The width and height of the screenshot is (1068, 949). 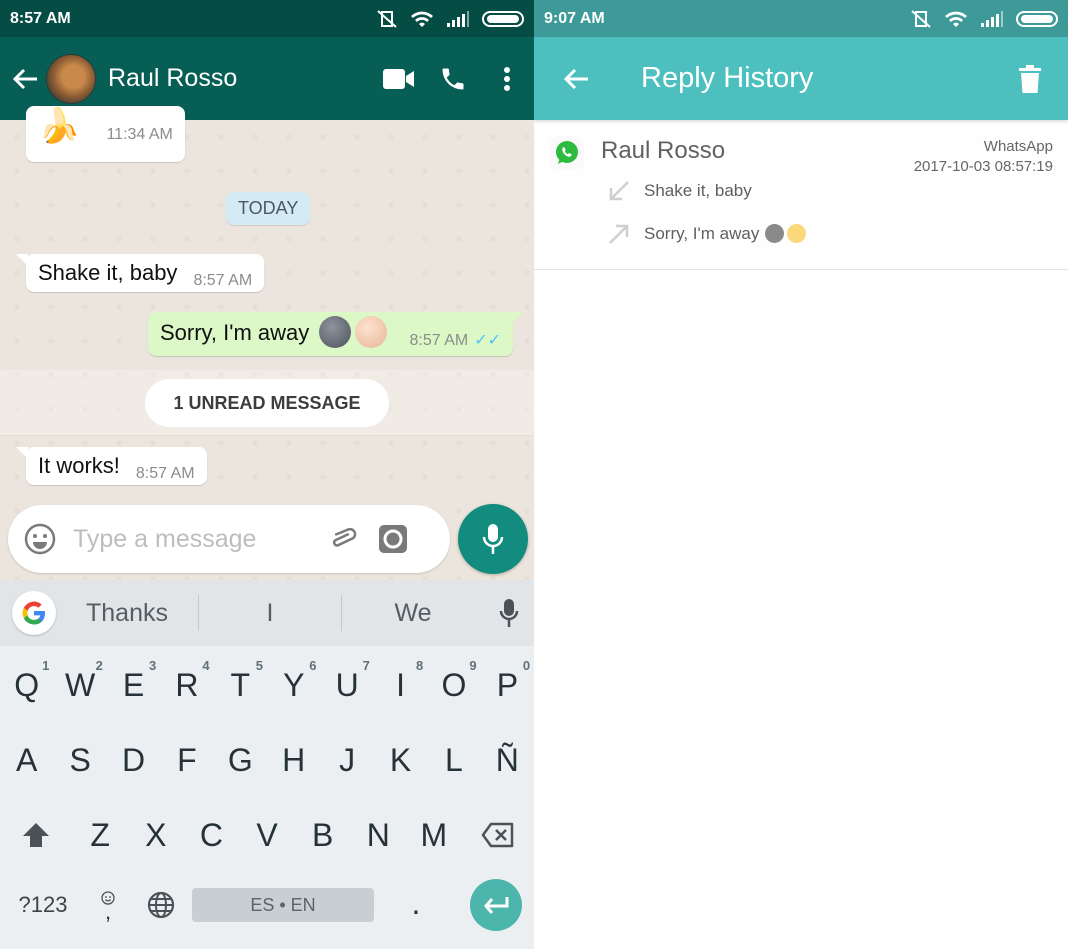 I want to click on key-row-3: Z X C V B N M, so click(x=267, y=835).